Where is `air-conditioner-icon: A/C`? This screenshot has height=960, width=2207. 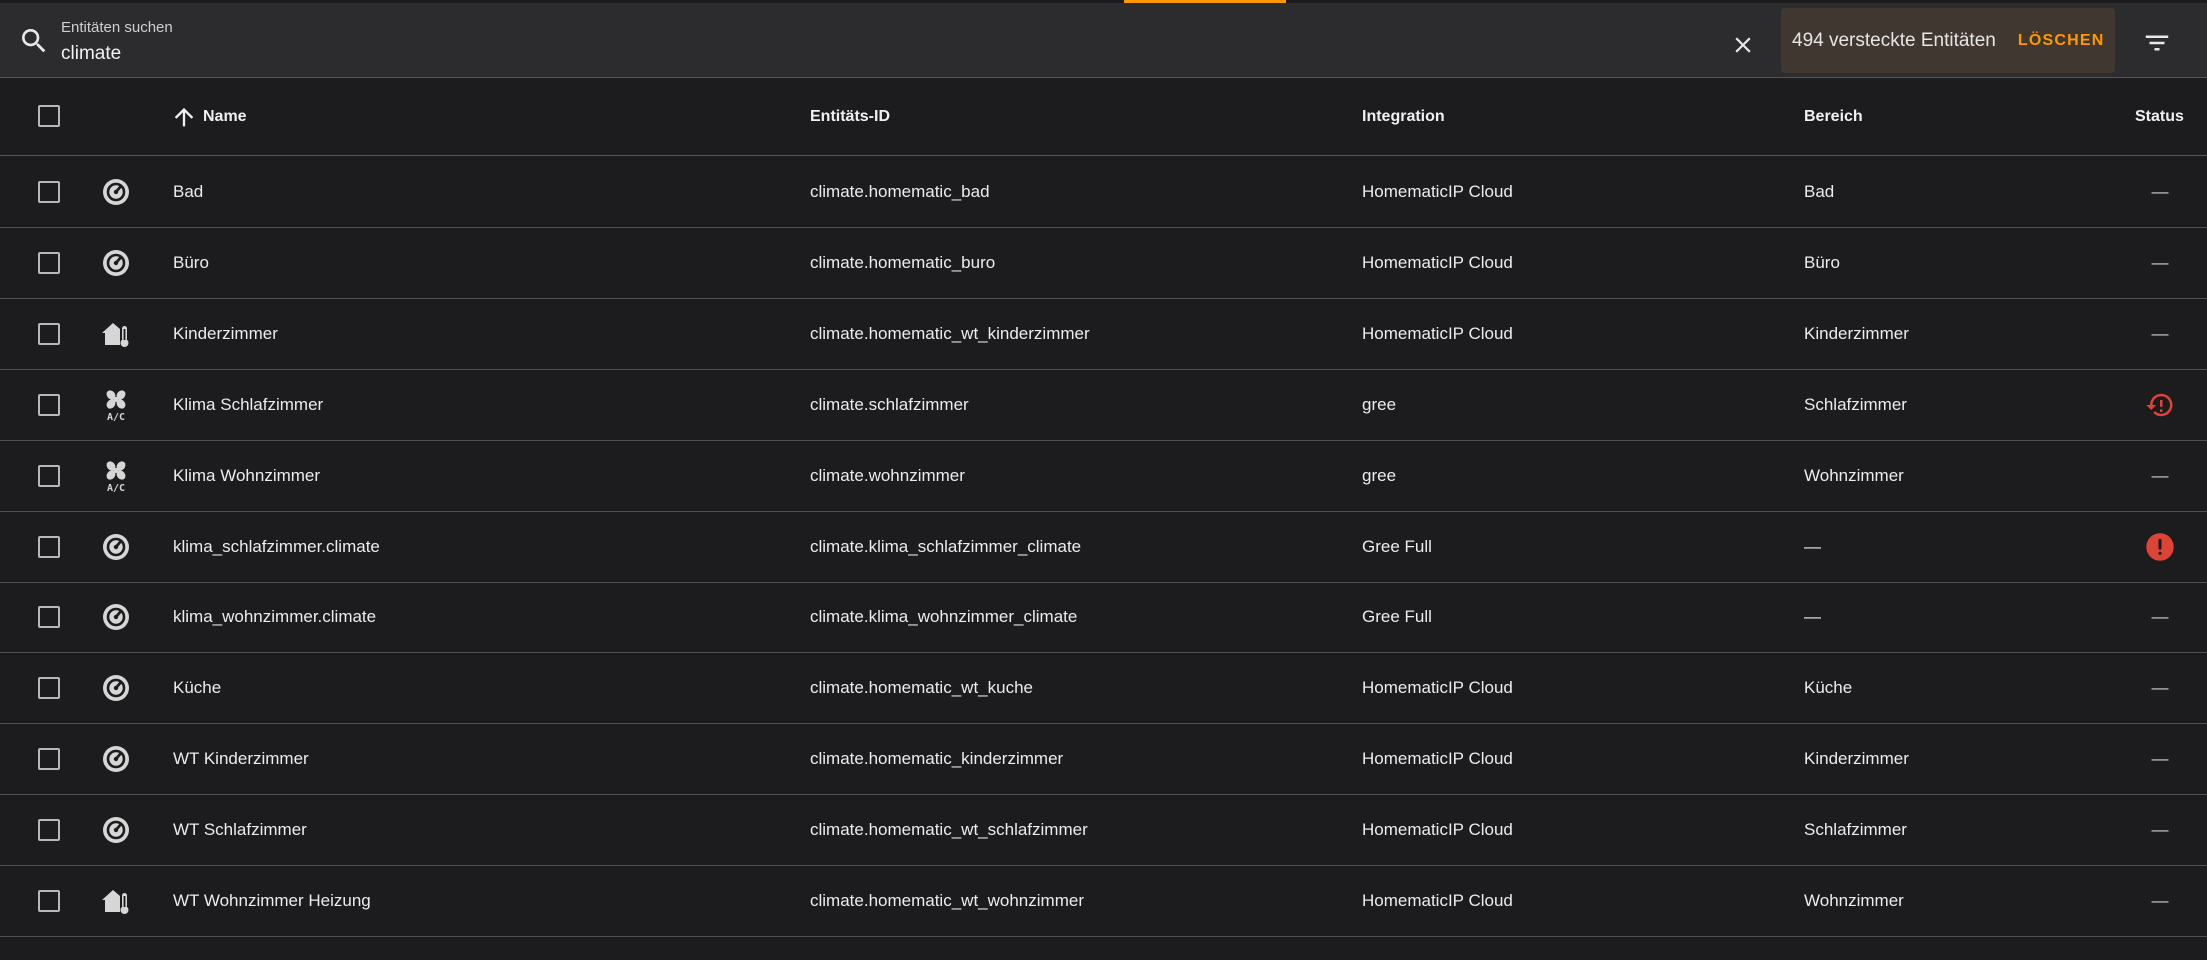
air-conditioner-icon: A/C is located at coordinates (116, 477).